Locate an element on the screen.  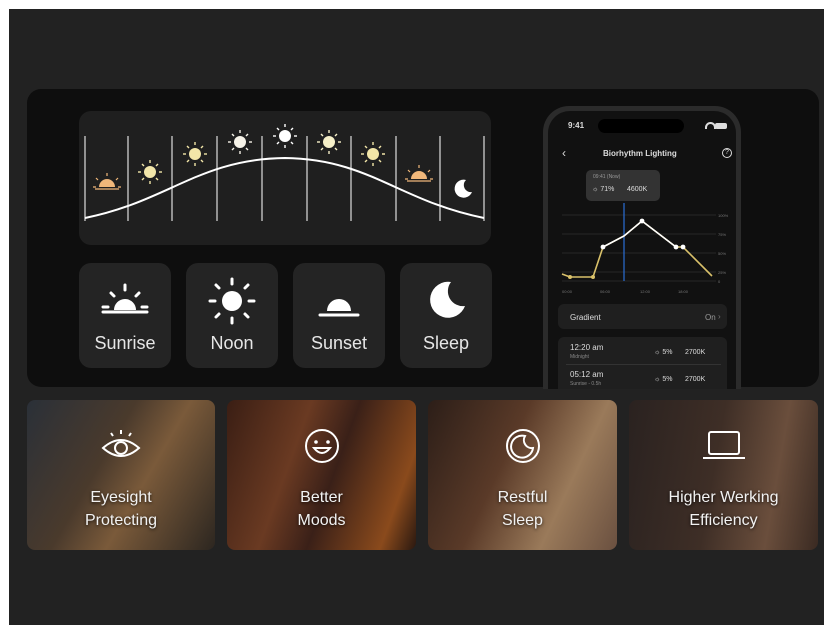
ytick: 100% is located at coordinates (723, 215).